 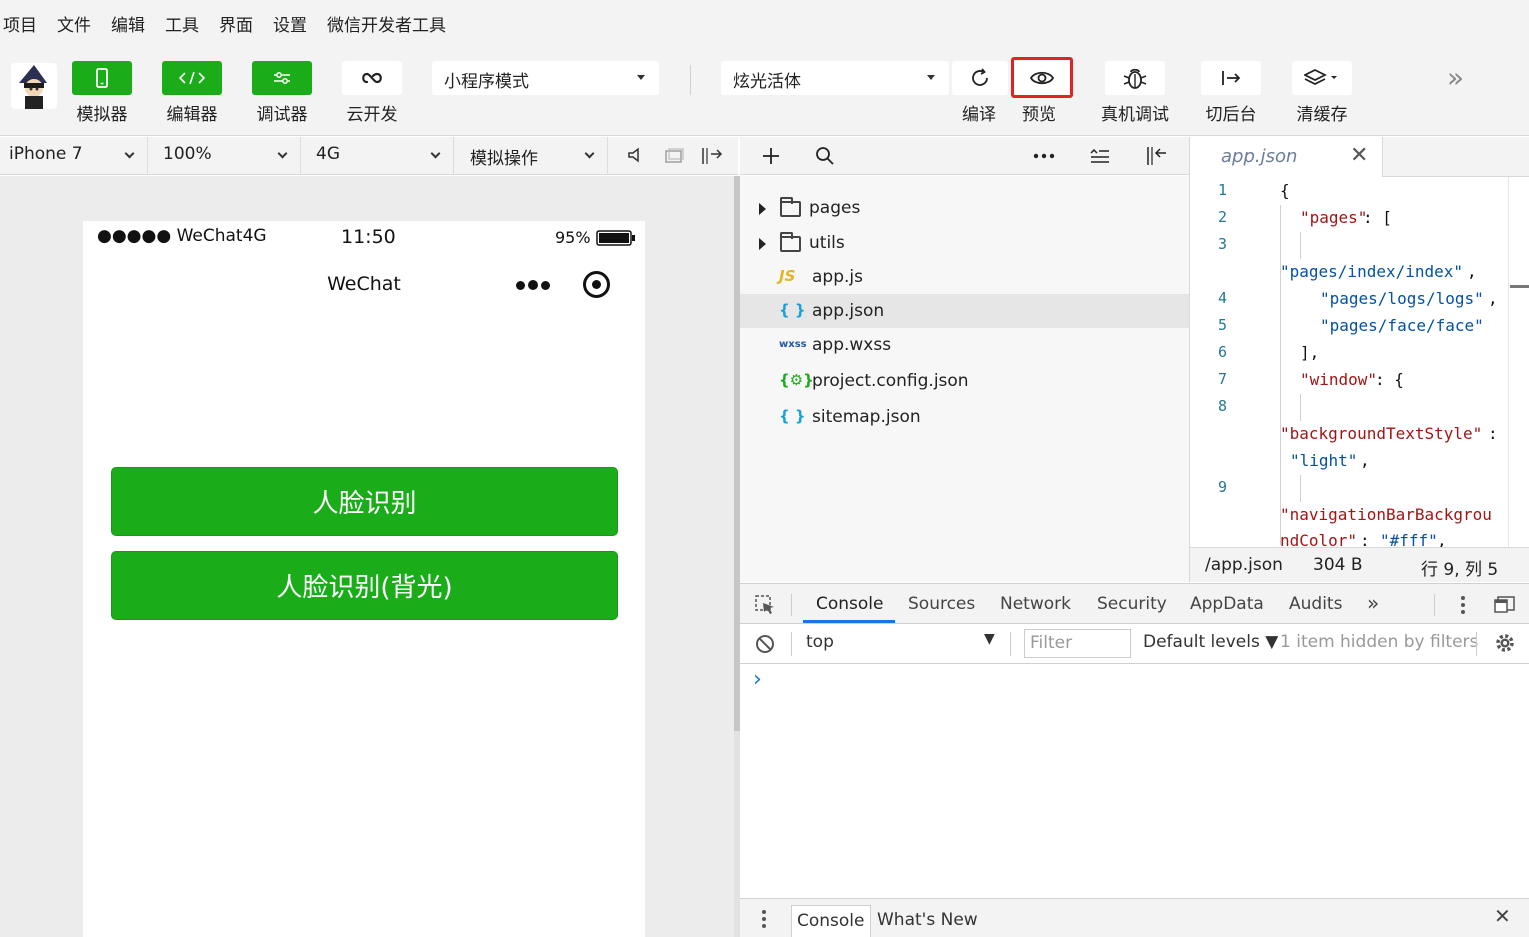 I want to click on close-target-icon, so click(x=596, y=284).